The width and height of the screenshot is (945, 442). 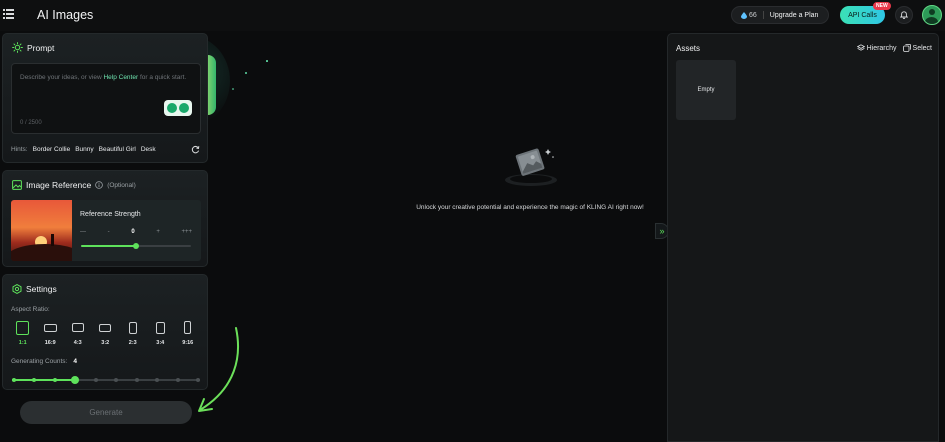 I want to click on avatar, so click(x=932, y=15).